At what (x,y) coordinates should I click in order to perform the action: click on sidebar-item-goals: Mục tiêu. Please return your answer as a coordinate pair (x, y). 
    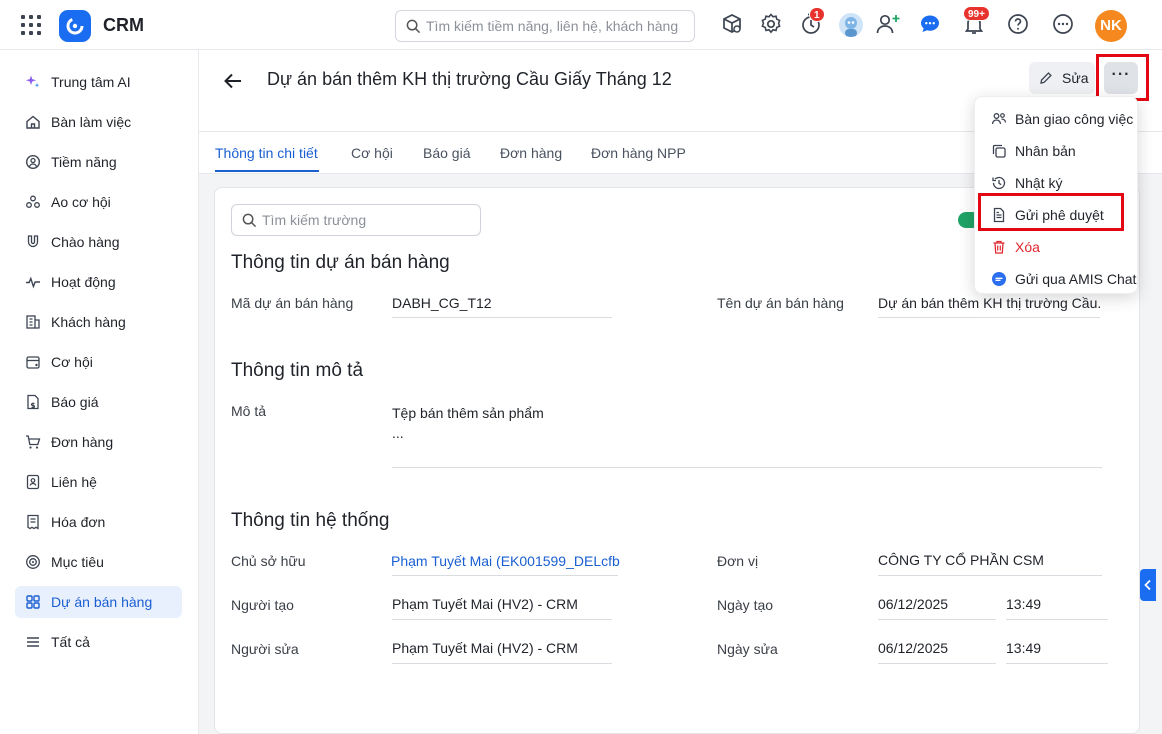
    Looking at the image, I should click on (98, 562).